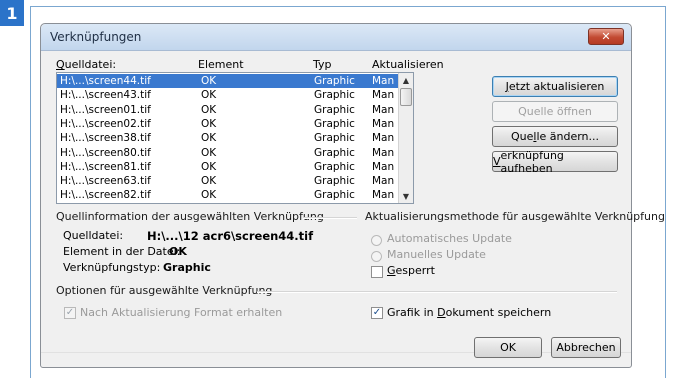  What do you see at coordinates (105, 166) in the screenshot?
I see `link-file-cell: H:\...\screen81.tif` at bounding box center [105, 166].